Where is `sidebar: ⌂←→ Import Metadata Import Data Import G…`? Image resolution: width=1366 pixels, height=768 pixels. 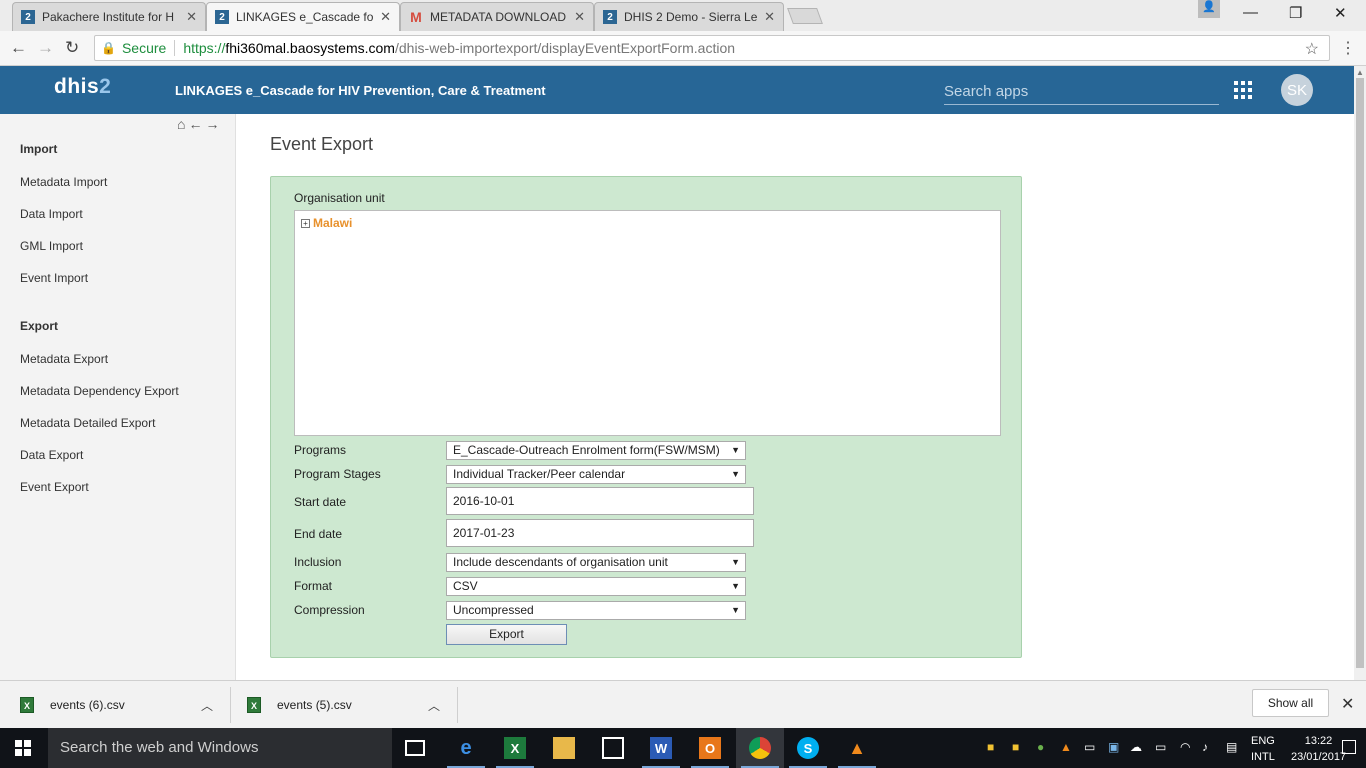 sidebar: ⌂←→ Import Metadata Import Data Import G… is located at coordinates (118, 397).